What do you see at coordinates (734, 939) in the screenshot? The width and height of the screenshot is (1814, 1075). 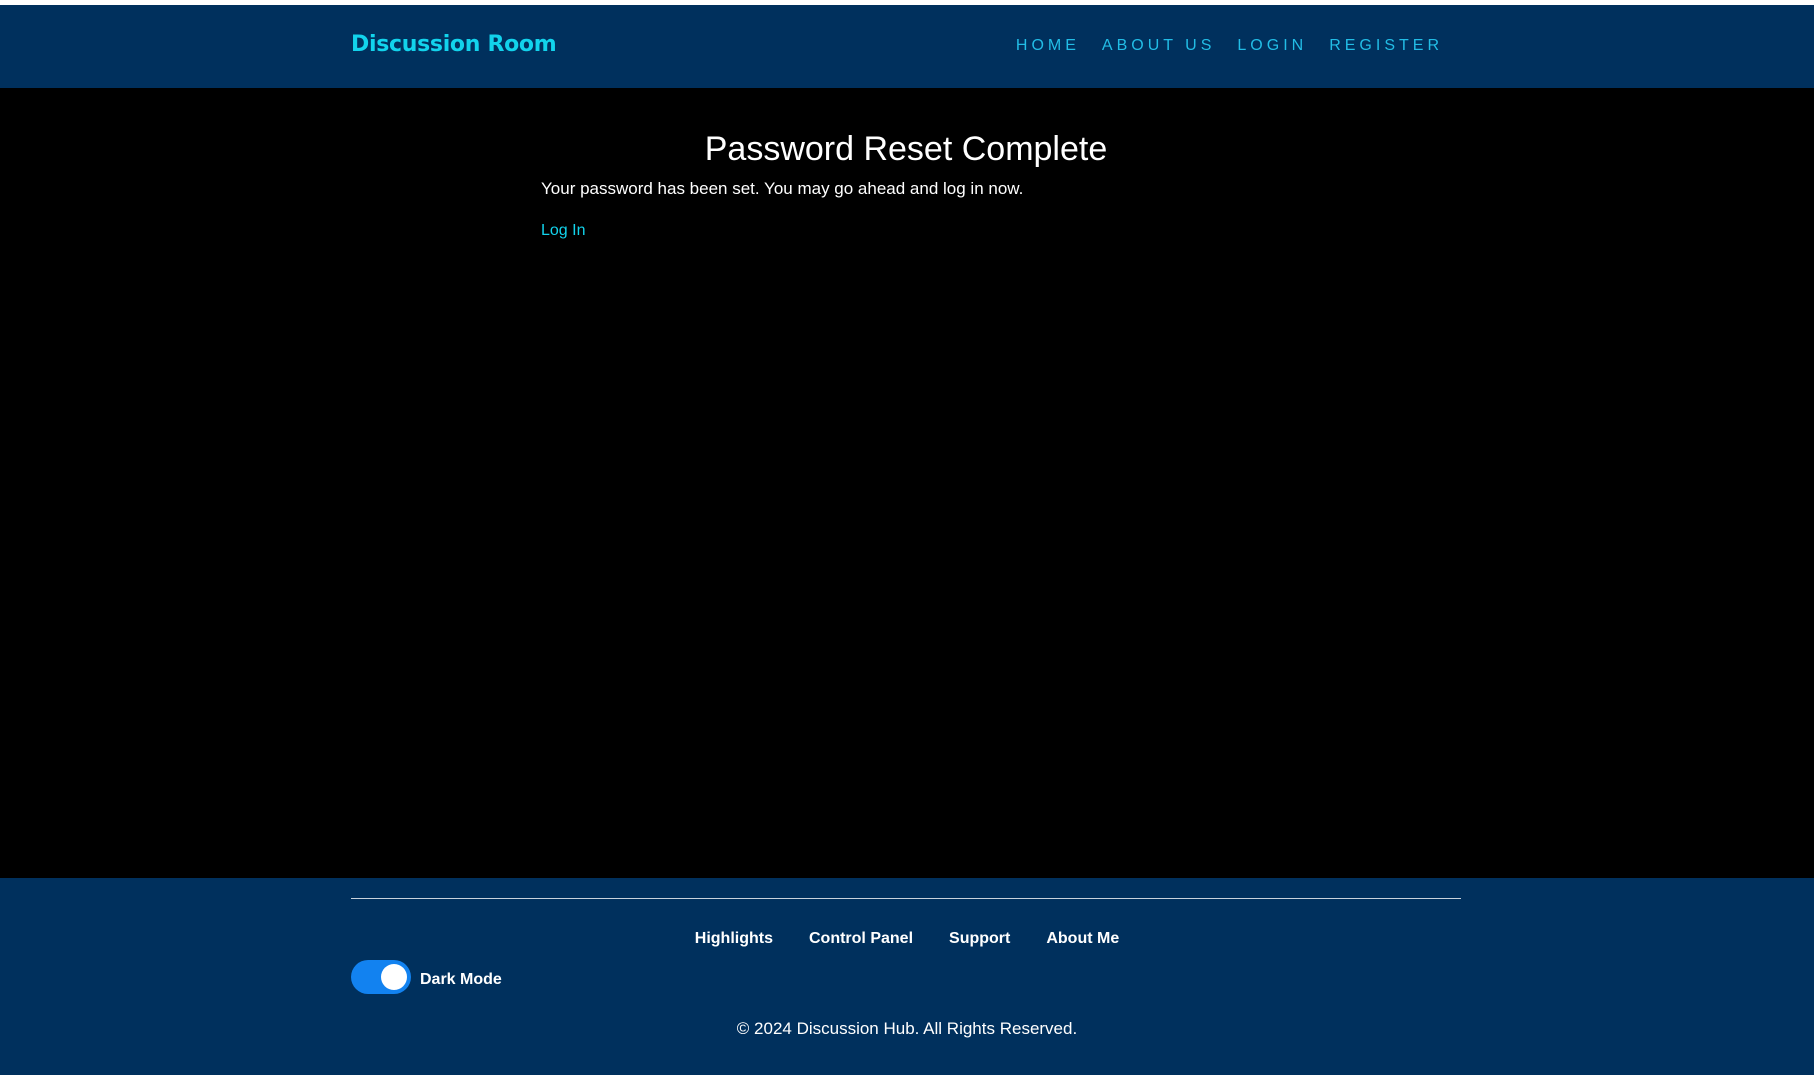 I see `footer-link-highlights: Highlights` at bounding box center [734, 939].